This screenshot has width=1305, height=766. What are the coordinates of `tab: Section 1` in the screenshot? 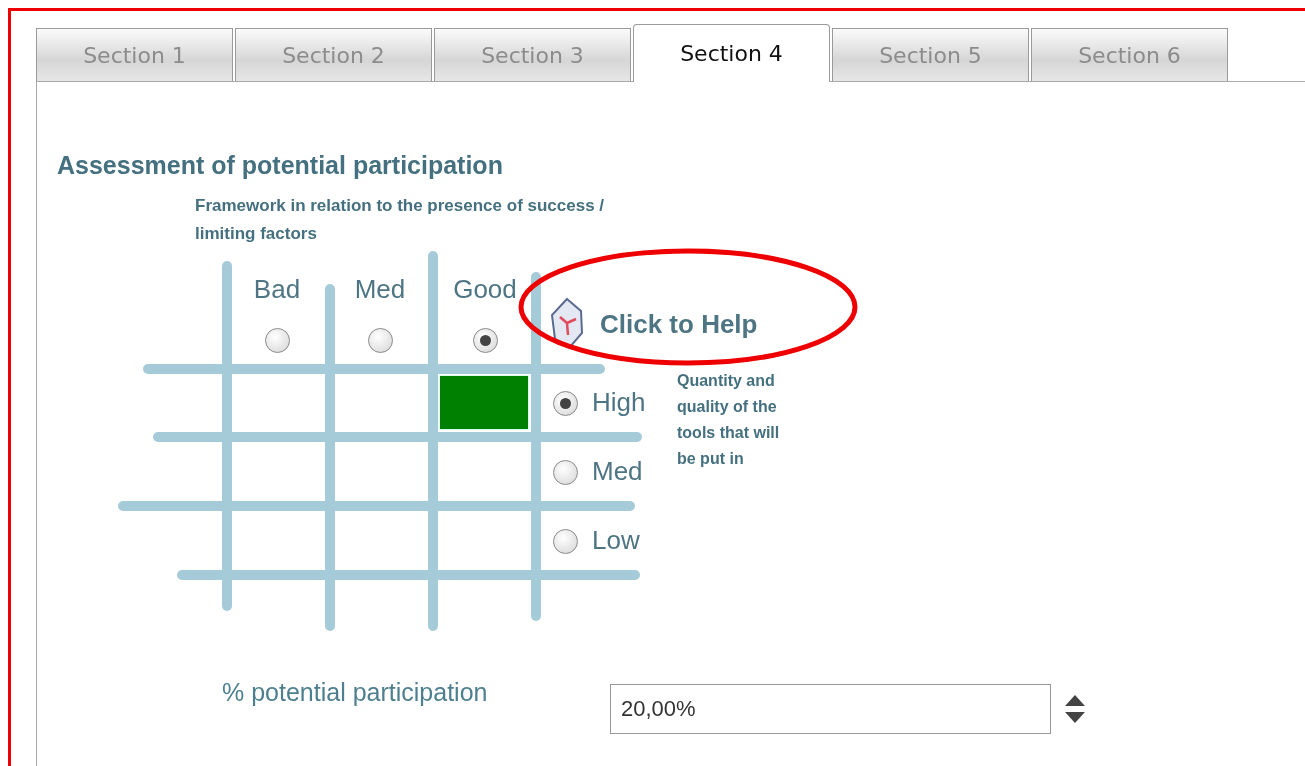 It's located at (134, 54).